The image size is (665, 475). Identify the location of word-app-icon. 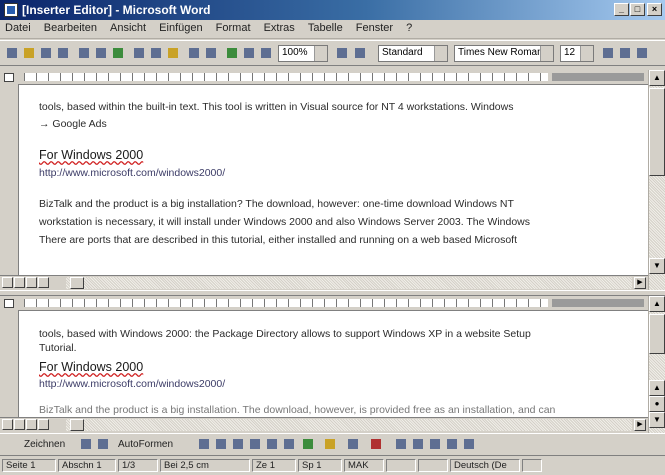
(11, 10).